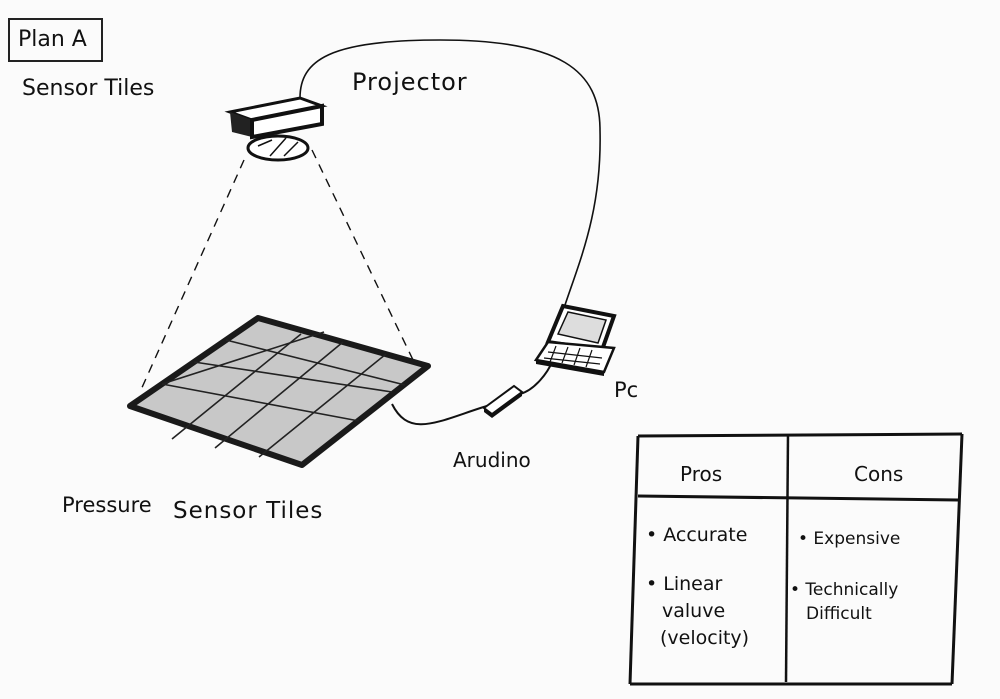 Image resolution: width=1000 pixels, height=699 pixels. I want to click on pros-item-velocity: (velocity), so click(705, 638).